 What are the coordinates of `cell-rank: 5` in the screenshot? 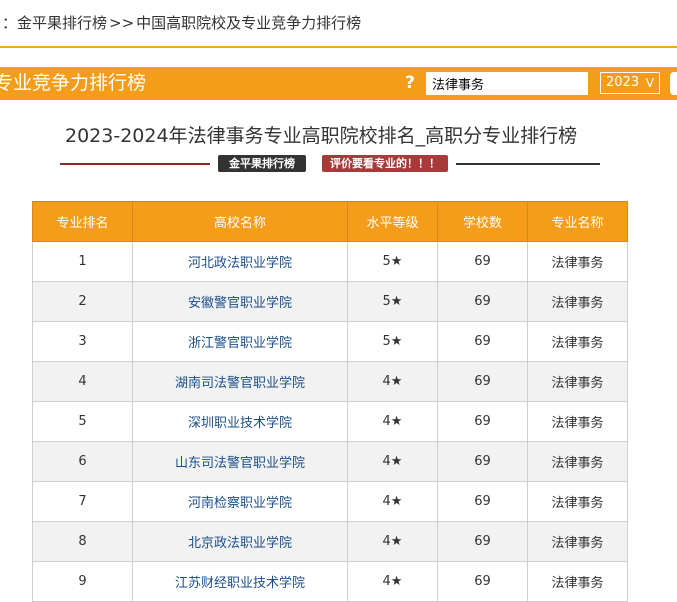 It's located at (82, 421).